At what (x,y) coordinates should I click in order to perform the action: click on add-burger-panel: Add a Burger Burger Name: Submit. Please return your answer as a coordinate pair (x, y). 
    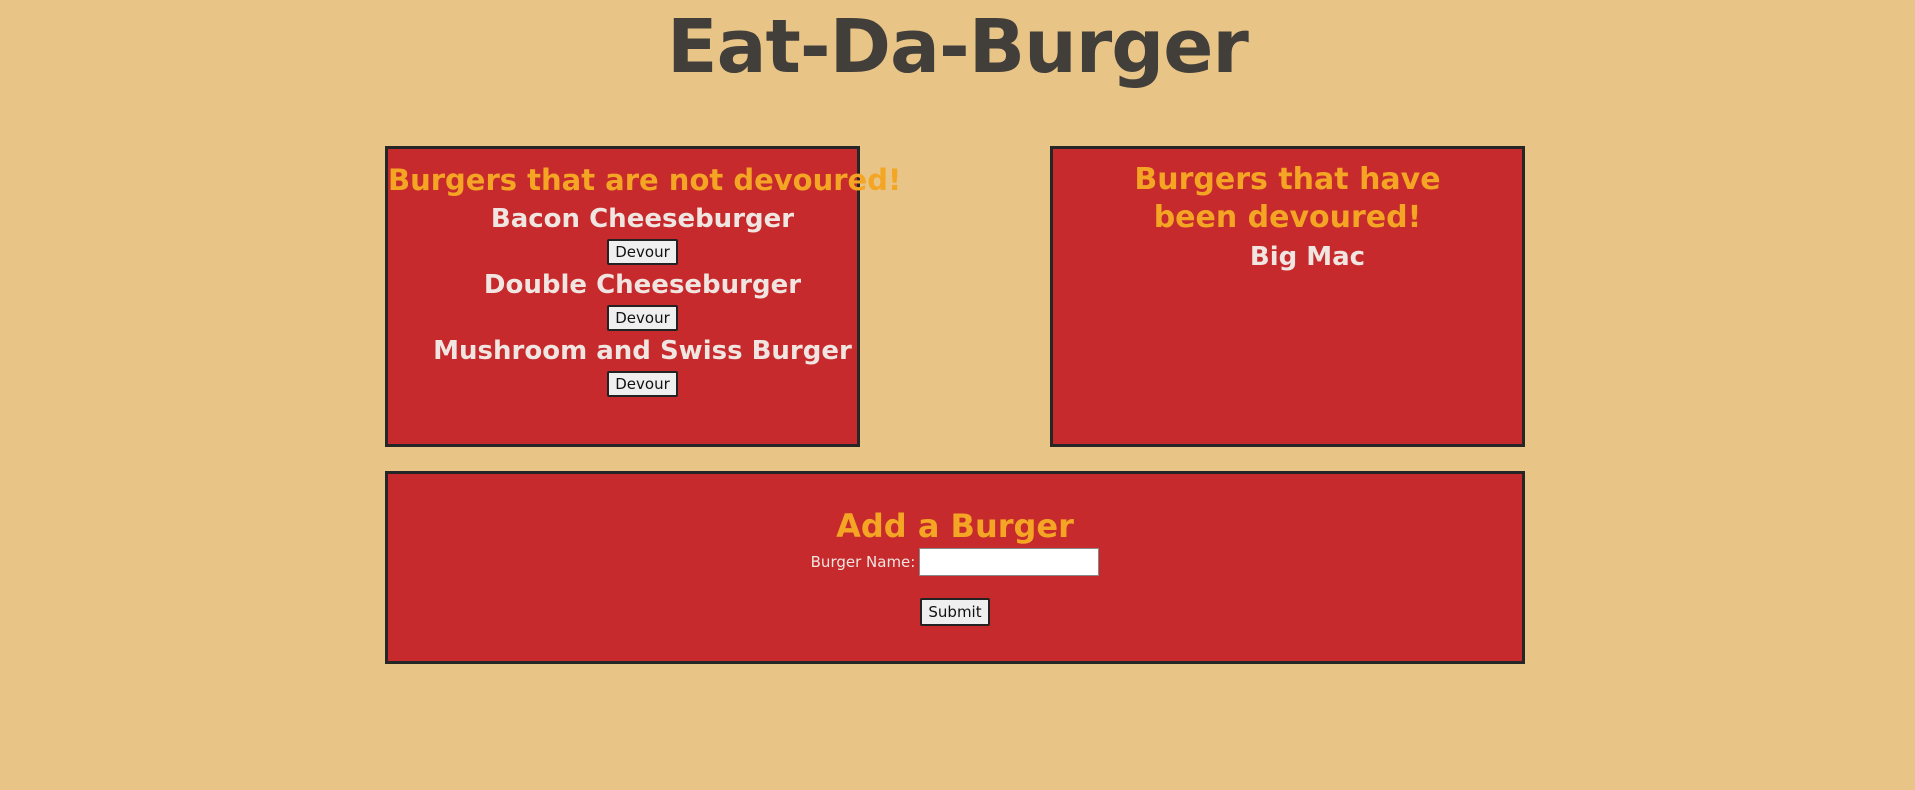
    Looking at the image, I should click on (955, 567).